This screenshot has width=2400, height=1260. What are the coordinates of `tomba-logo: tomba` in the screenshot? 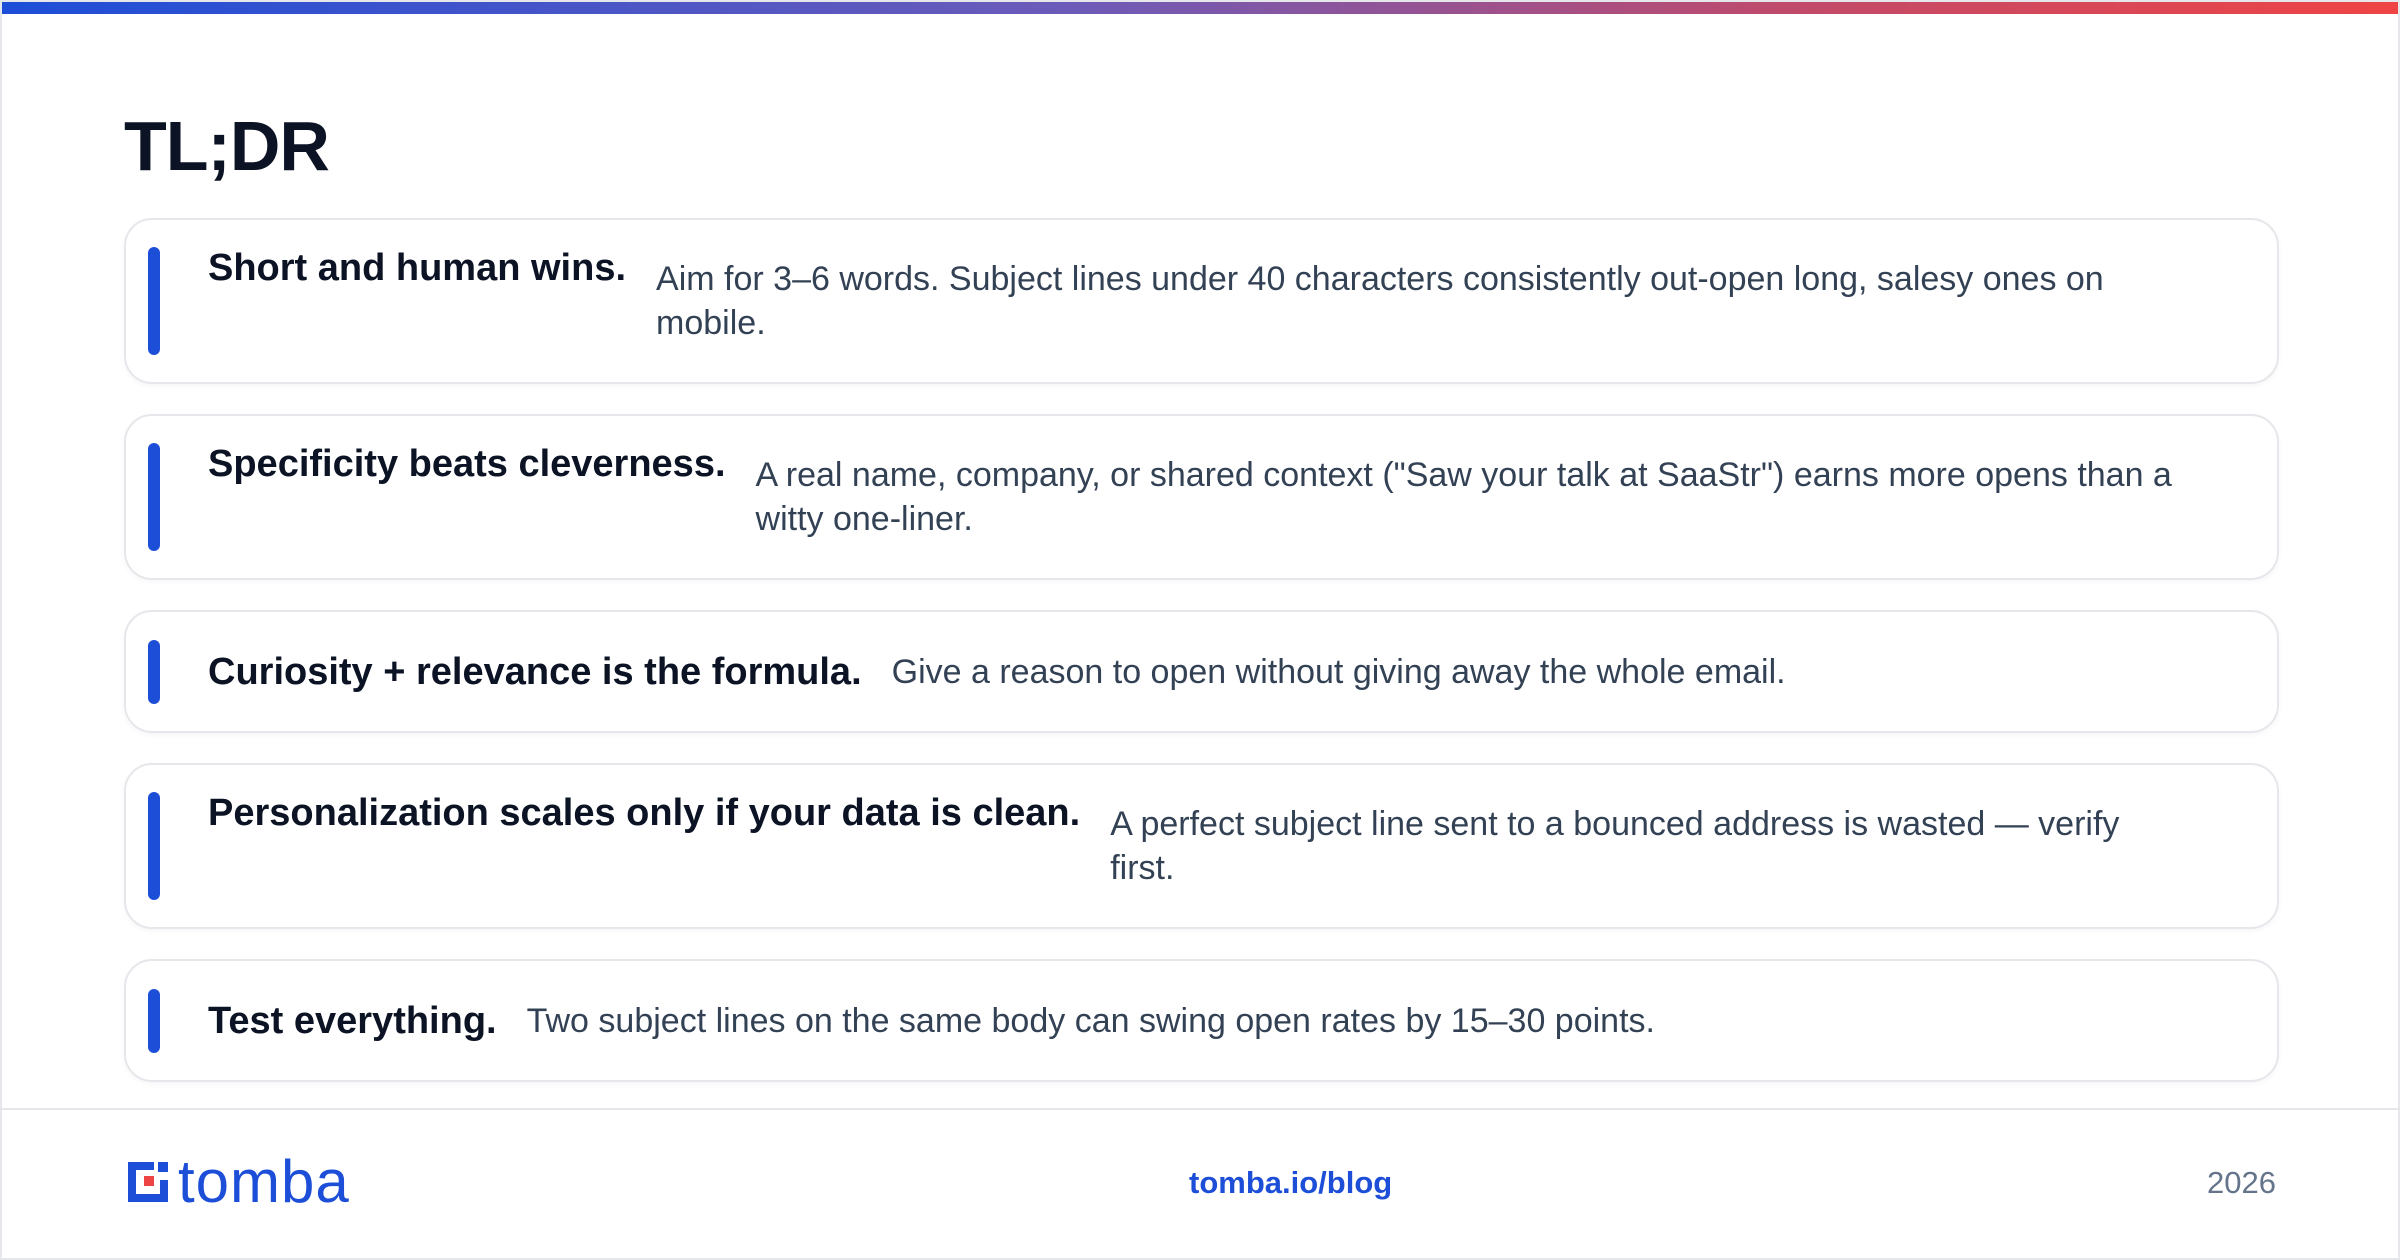 It's located at (237, 1181).